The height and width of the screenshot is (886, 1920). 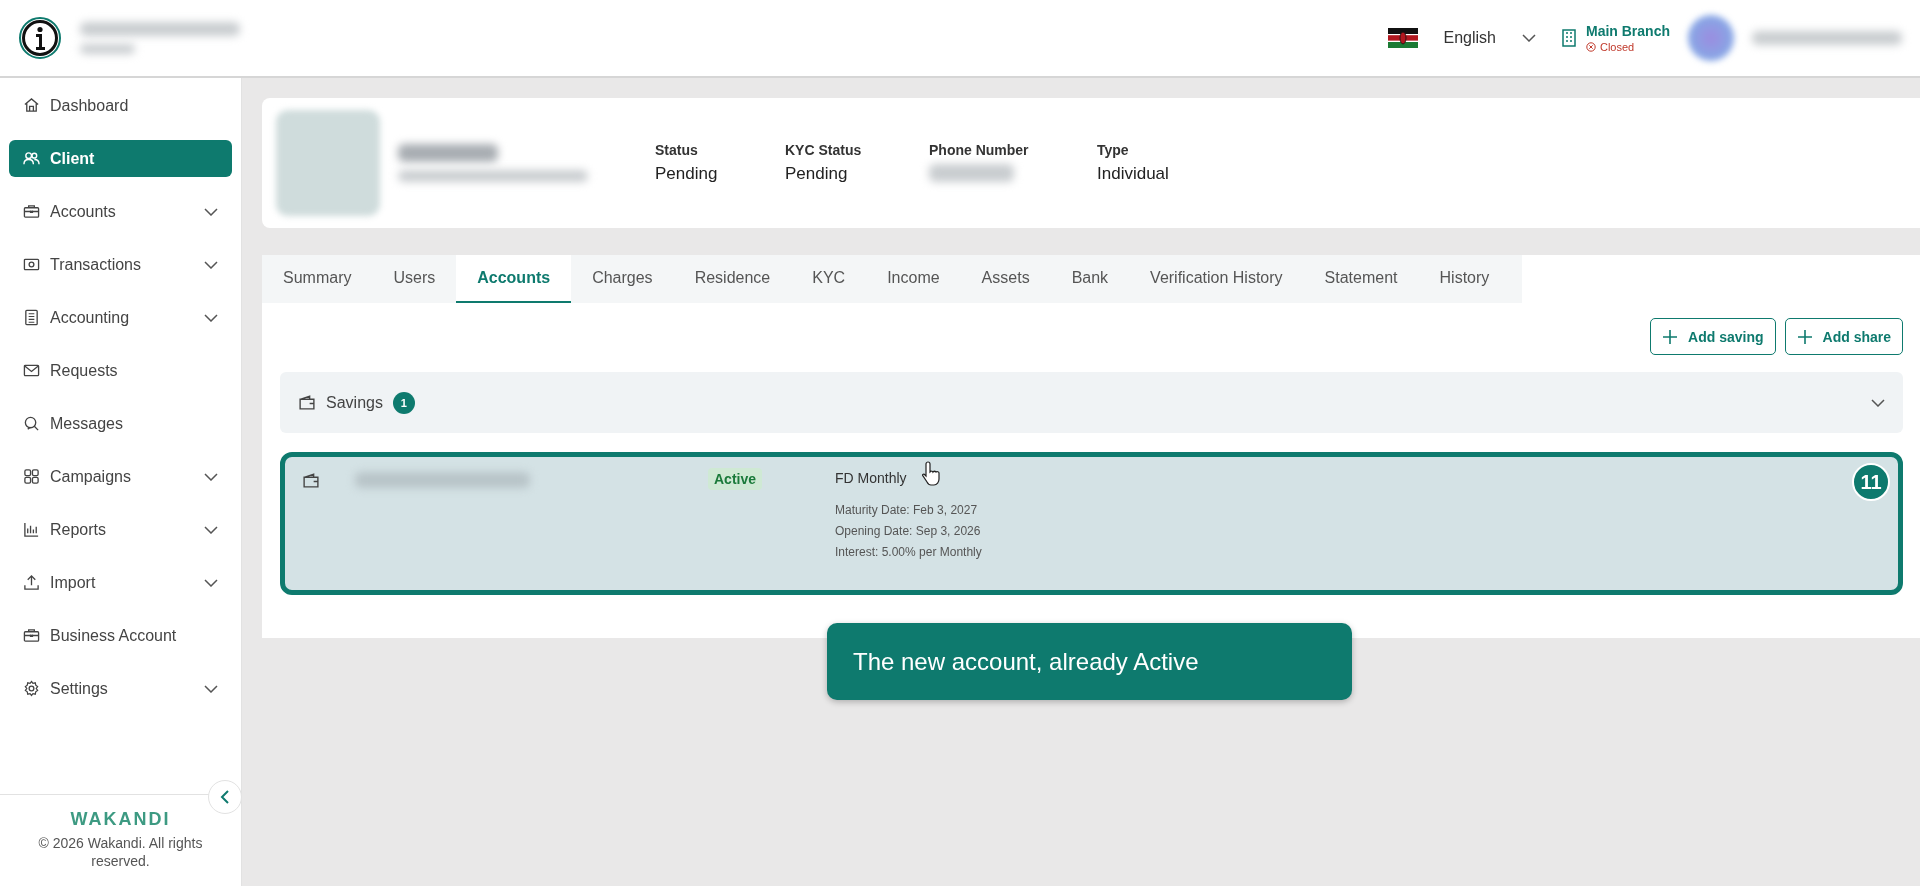 What do you see at coordinates (913, 279) in the screenshot?
I see `tab: Income` at bounding box center [913, 279].